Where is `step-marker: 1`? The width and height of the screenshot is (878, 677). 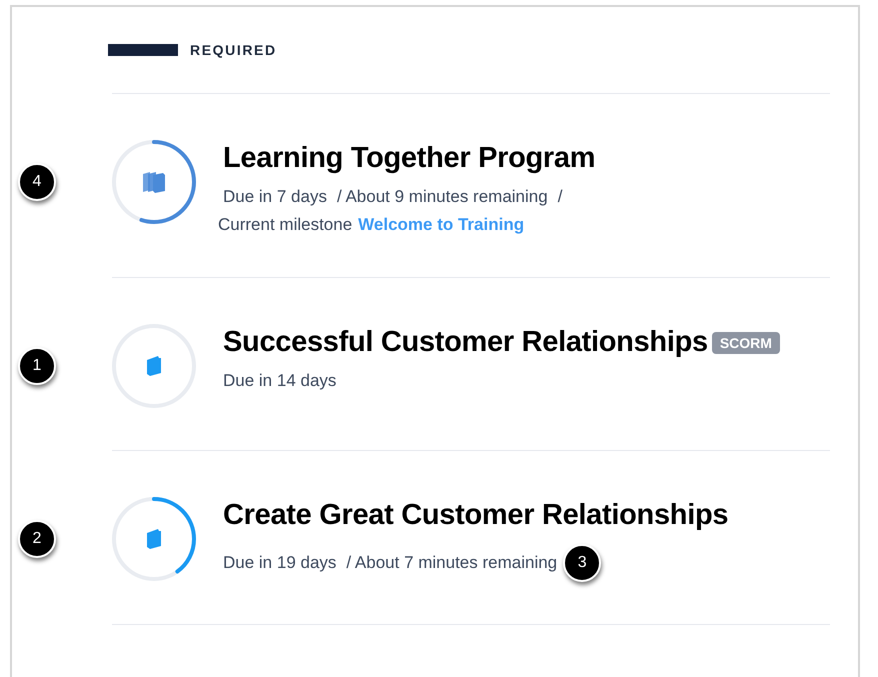
step-marker: 1 is located at coordinates (37, 366).